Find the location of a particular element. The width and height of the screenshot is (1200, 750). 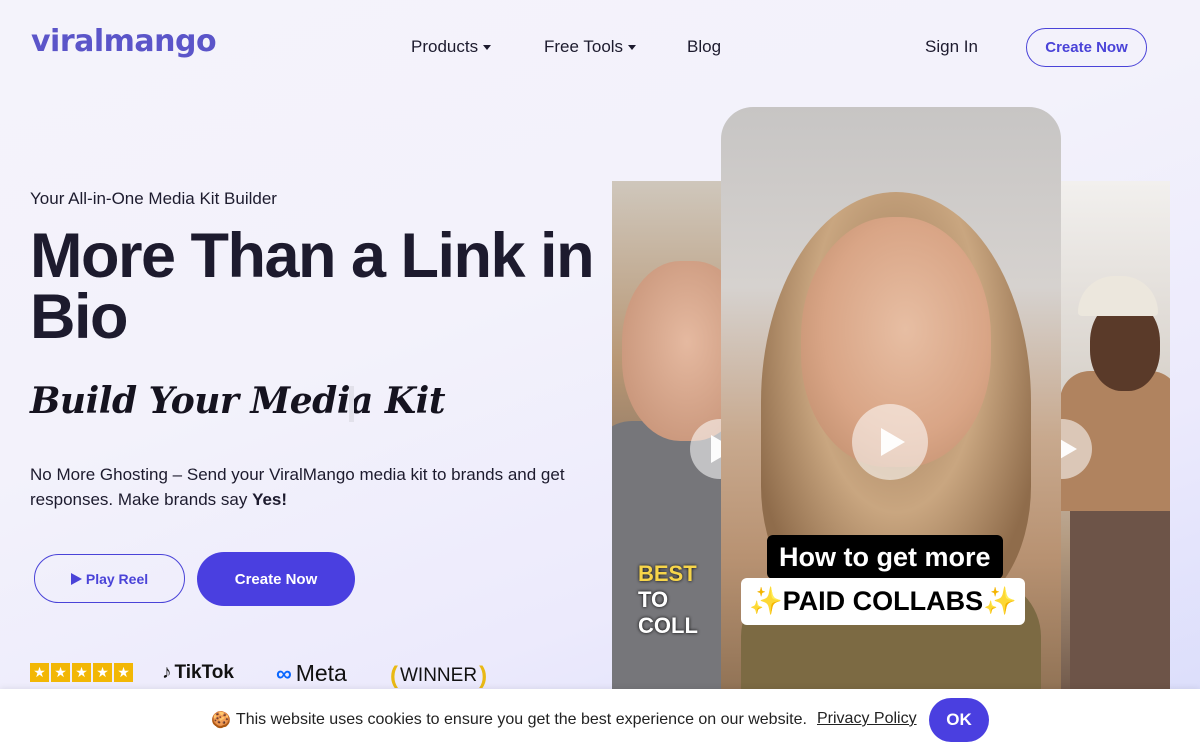

video-left-caption: BEST TO COLL is located at coordinates (680, 600).